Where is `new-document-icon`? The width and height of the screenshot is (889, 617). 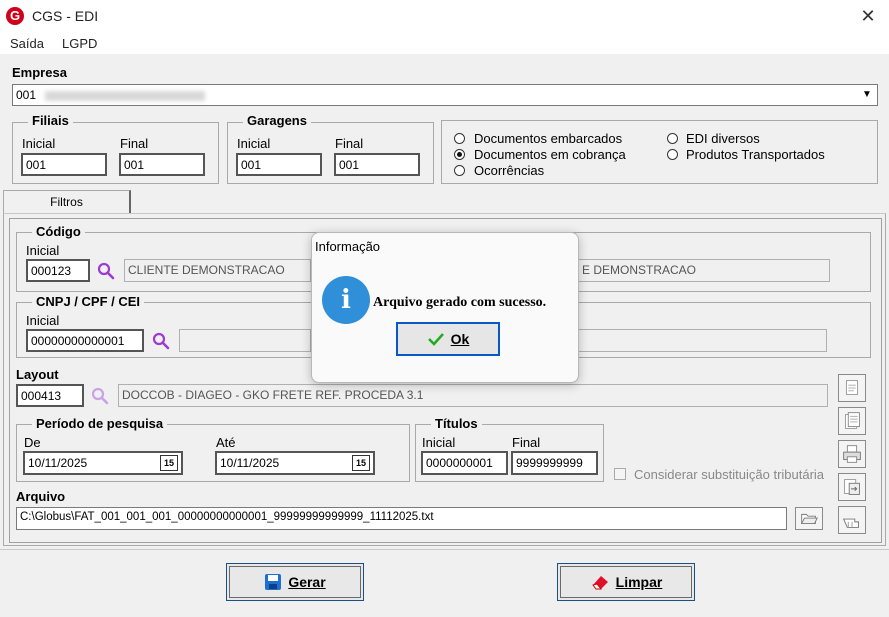 new-document-icon is located at coordinates (852, 388).